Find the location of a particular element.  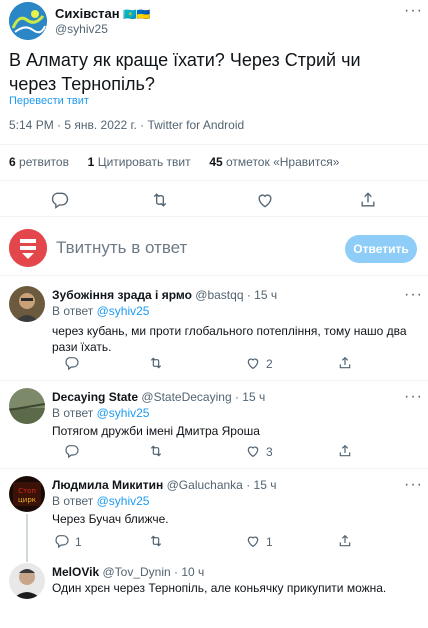

retweets-count: 6 is located at coordinates (12, 162).